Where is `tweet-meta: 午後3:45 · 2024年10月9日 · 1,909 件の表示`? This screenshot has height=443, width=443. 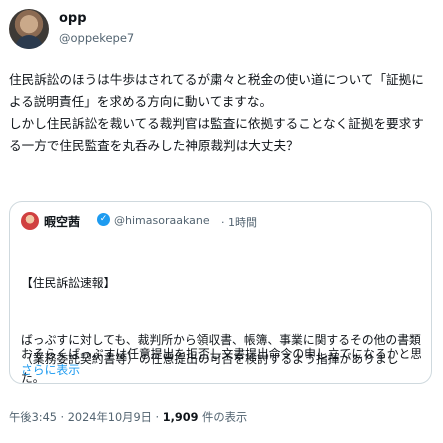
tweet-meta: 午後3:45 · 2024年10月9日 · 1,909 件の表示 is located at coordinates (128, 417).